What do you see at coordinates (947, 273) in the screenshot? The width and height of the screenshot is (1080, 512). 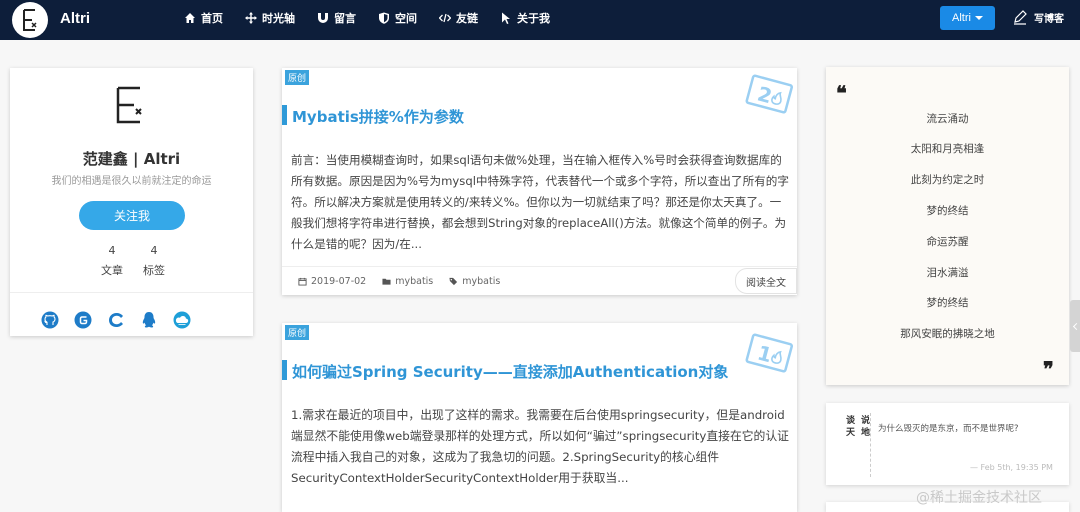 I see `poem-line: 泪水满溢` at bounding box center [947, 273].